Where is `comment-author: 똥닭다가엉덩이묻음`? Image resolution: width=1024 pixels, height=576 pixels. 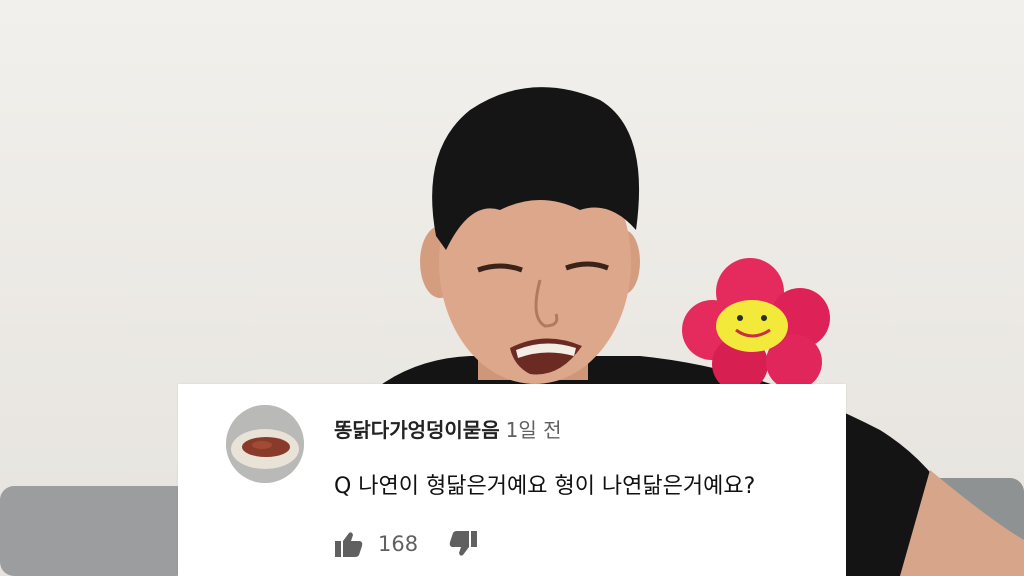
comment-author: 똥닭다가엉덩이묻음 is located at coordinates (417, 430).